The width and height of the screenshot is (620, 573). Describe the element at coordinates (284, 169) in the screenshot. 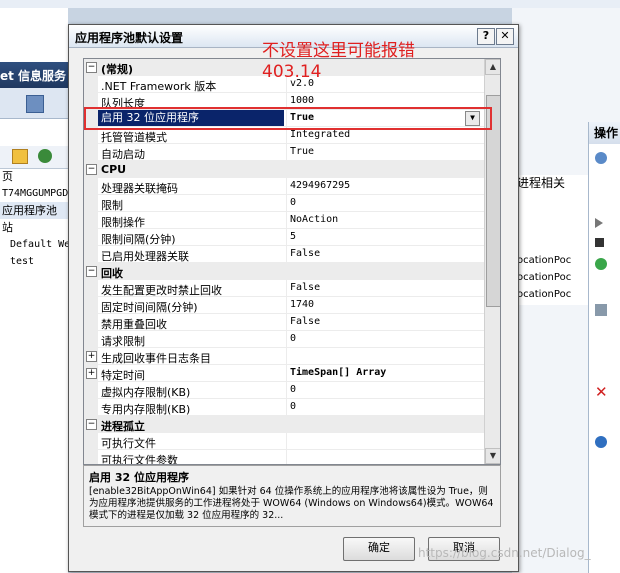

I see `property-category: − CPU` at that location.